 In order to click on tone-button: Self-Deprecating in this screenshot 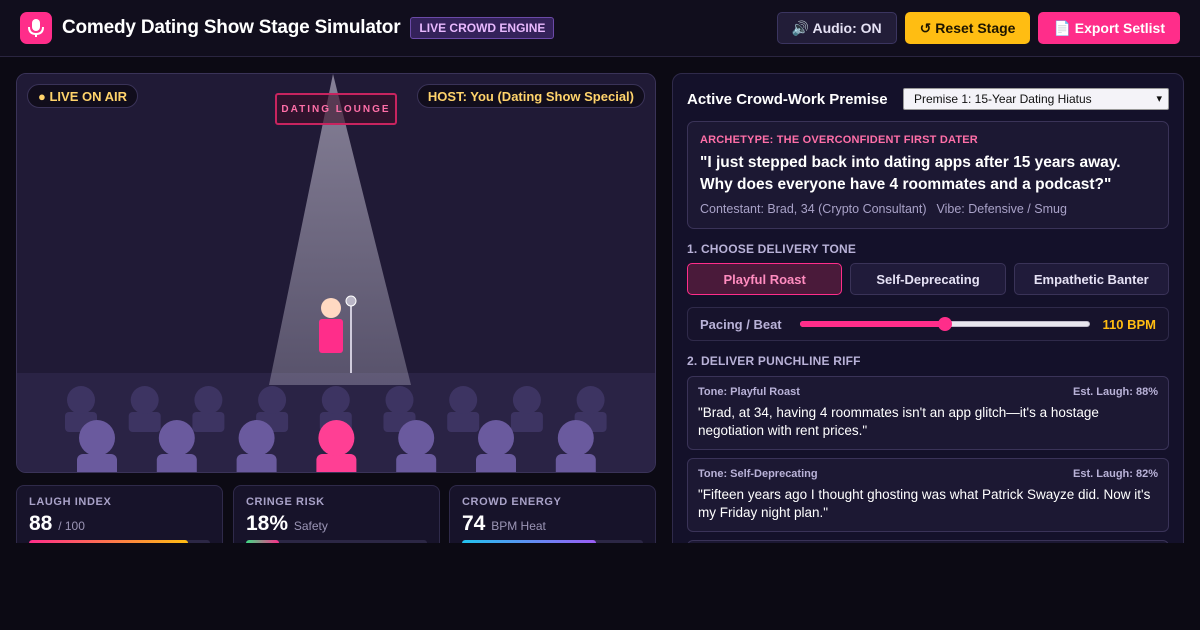, I will do `click(928, 279)`.